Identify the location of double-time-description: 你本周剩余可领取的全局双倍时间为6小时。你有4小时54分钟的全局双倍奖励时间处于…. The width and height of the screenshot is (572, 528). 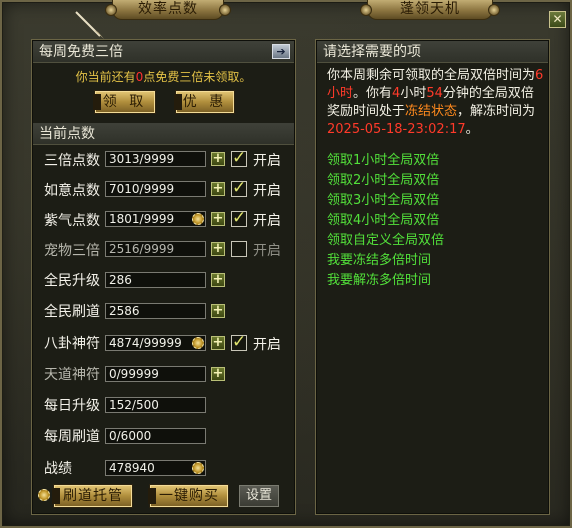
(435, 102).